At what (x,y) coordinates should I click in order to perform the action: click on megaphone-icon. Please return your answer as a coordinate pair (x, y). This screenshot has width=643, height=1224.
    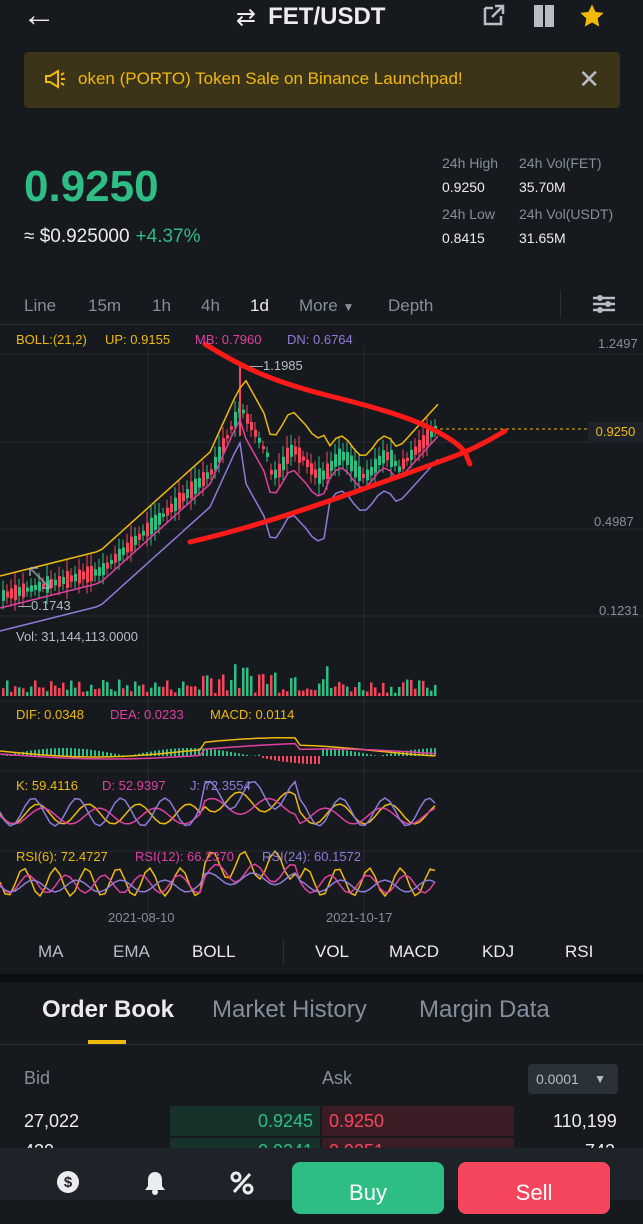
    Looking at the image, I should click on (55, 81).